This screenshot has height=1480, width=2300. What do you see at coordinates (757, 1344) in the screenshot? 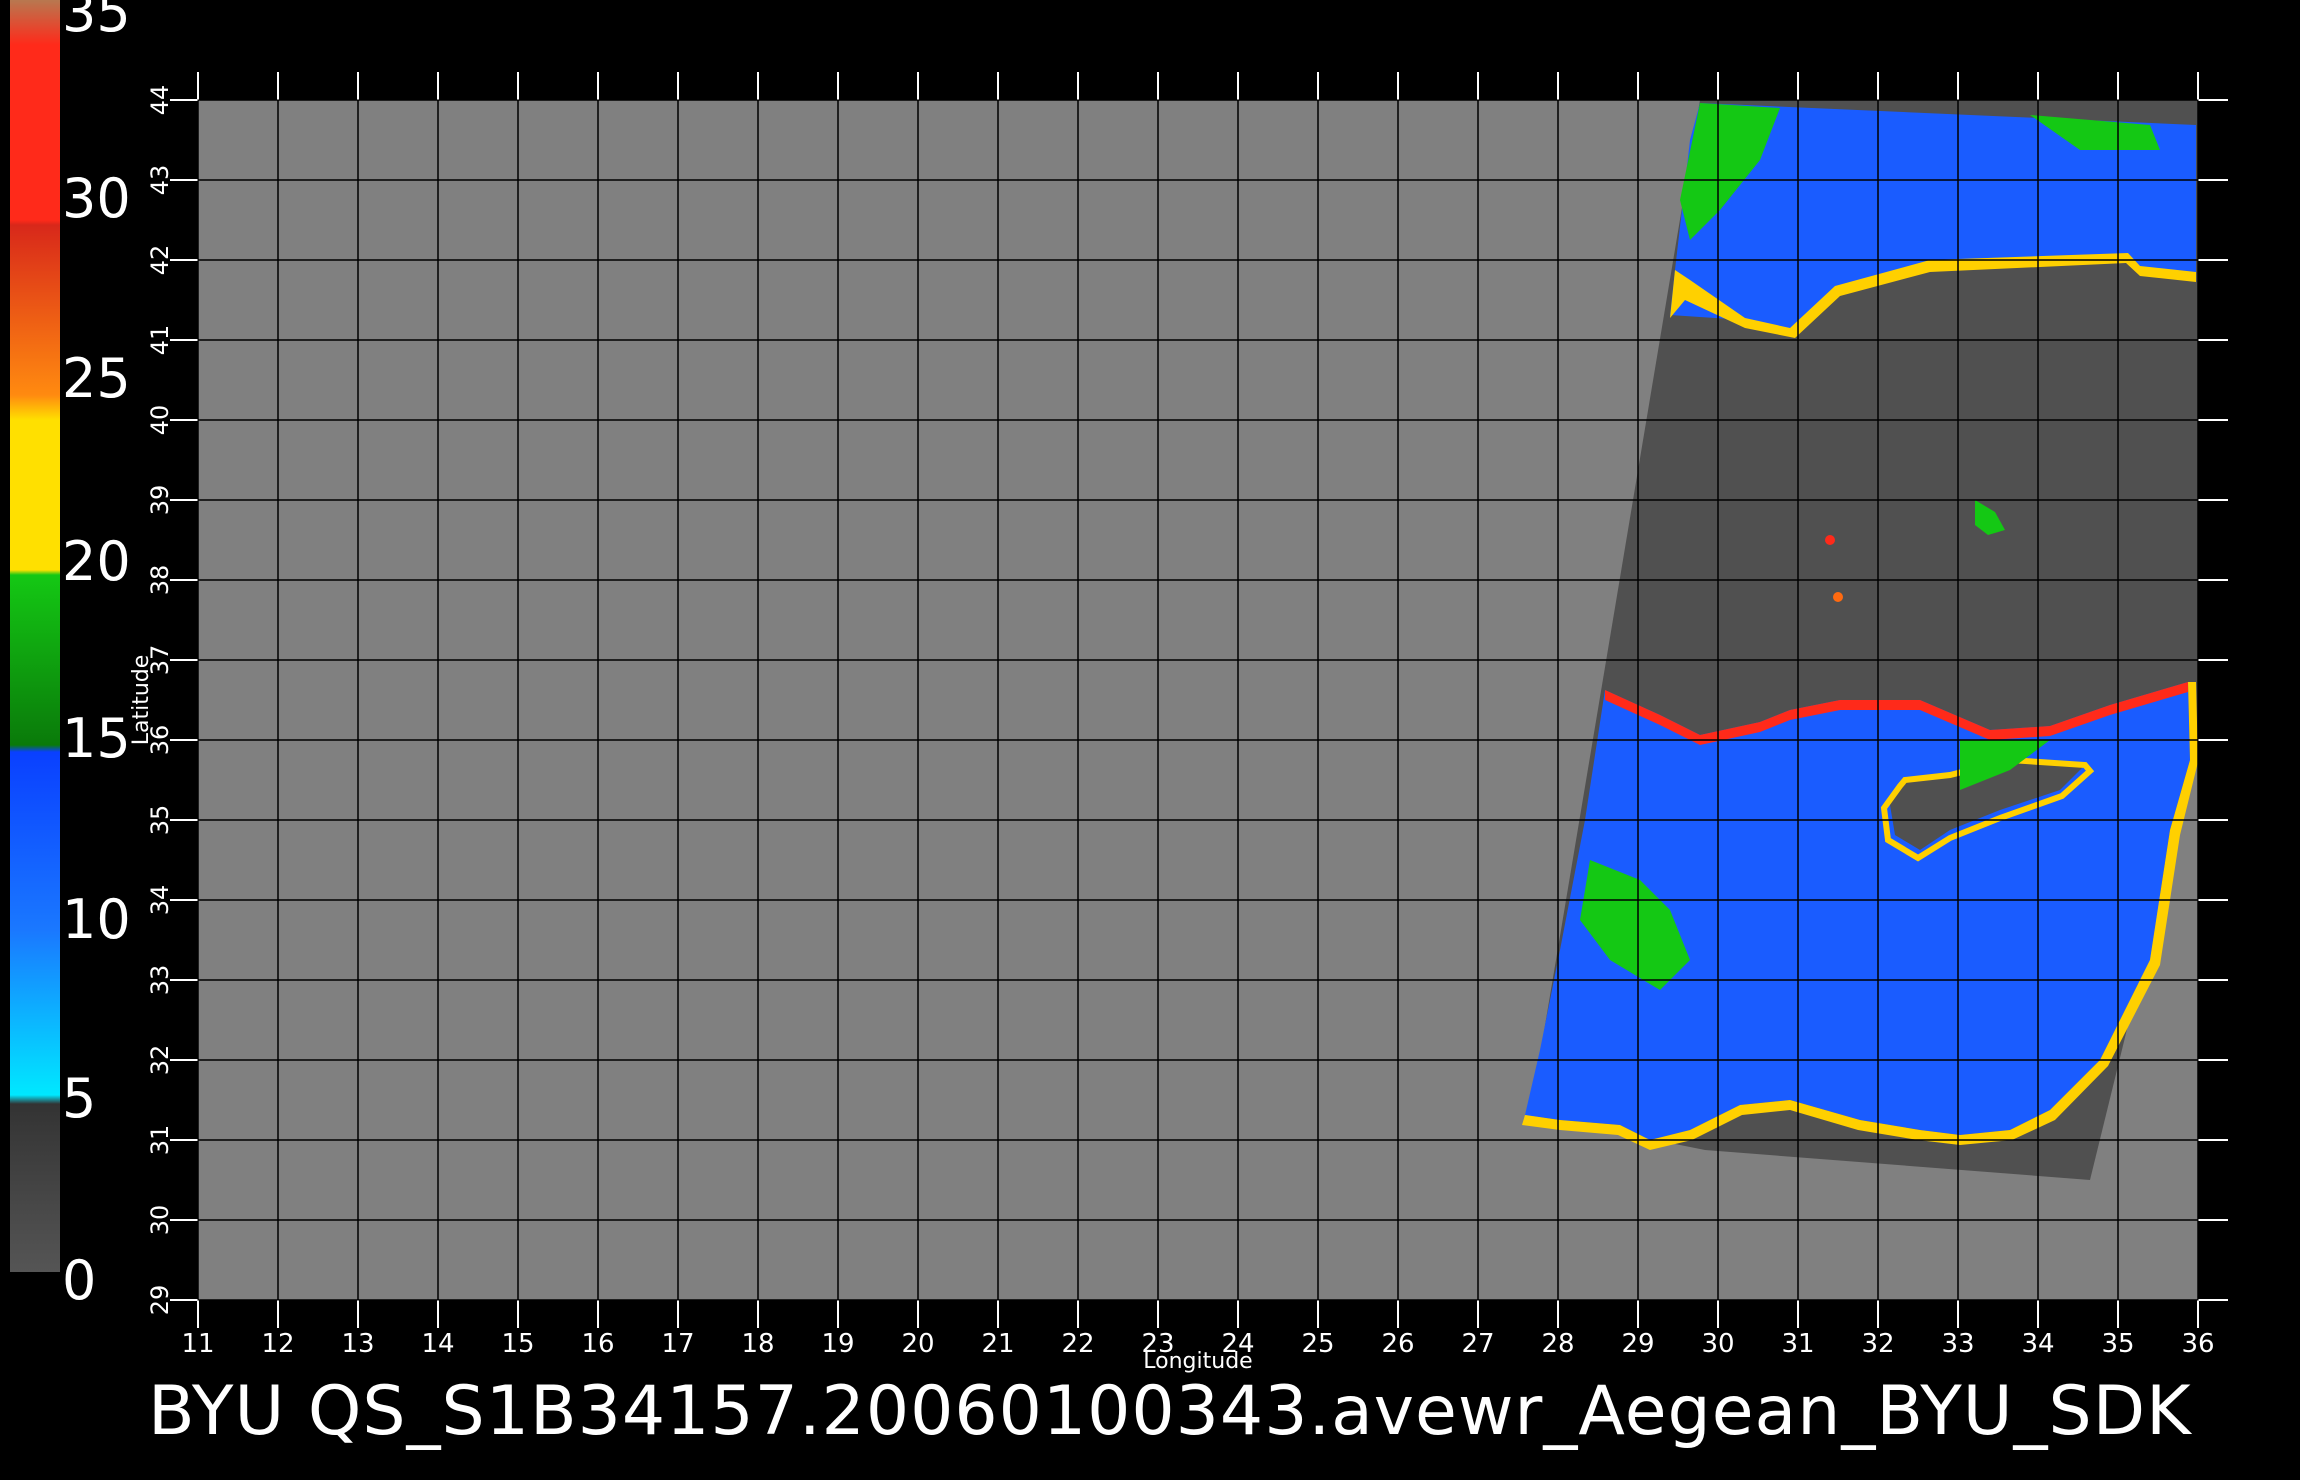
I see `x-tick-label: 18` at bounding box center [757, 1344].